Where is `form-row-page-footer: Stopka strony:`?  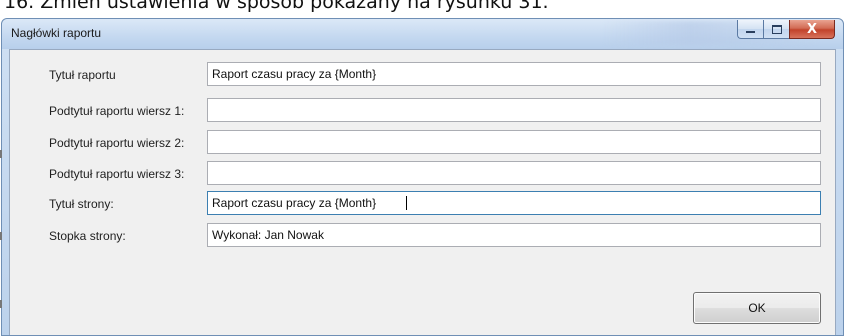
form-row-page-footer: Stopka strony: is located at coordinates (422, 236).